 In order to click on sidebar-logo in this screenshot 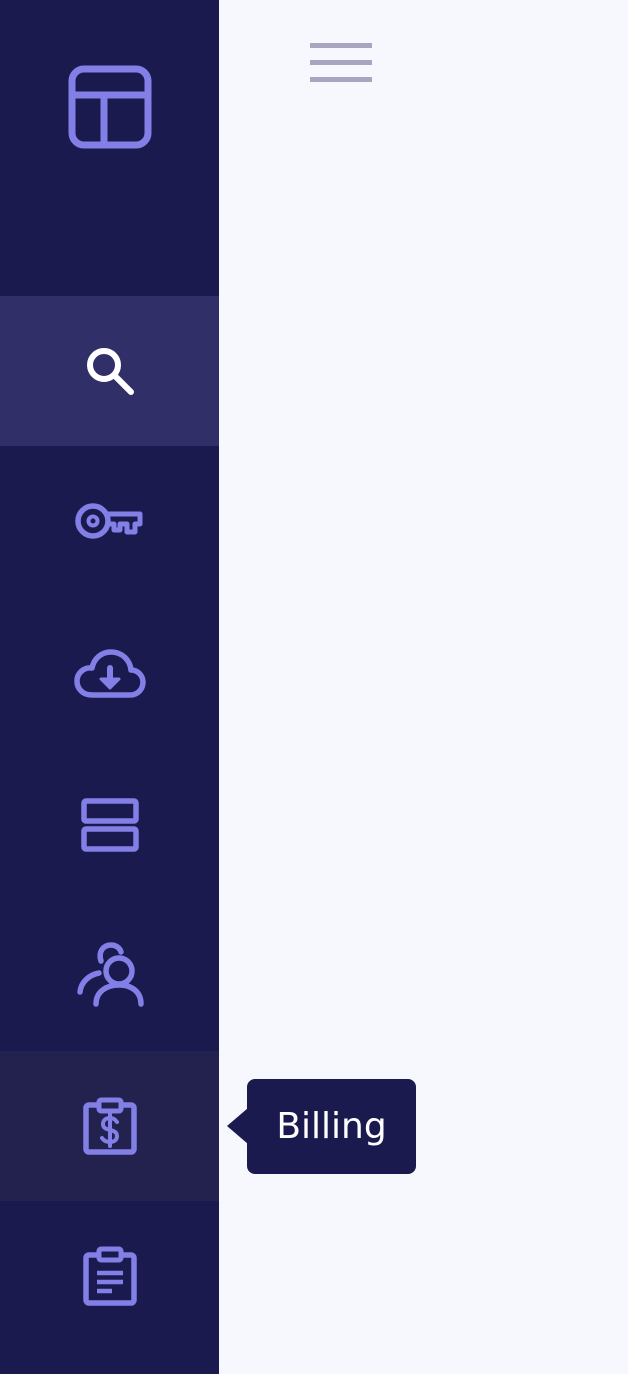, I will do `click(109, 105)`.